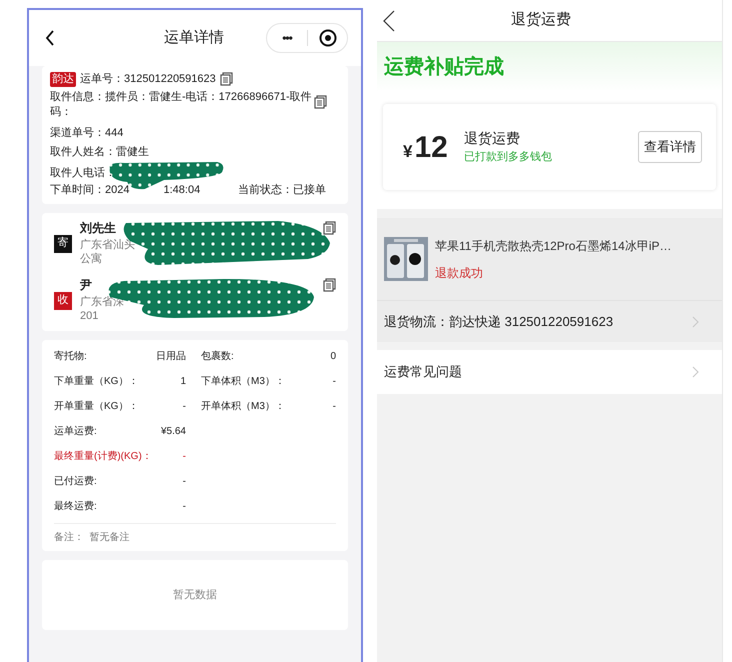 The image size is (732, 662). What do you see at coordinates (96, 407) in the screenshot?
I see `detail-label: 开单重量（KG）：` at bounding box center [96, 407].